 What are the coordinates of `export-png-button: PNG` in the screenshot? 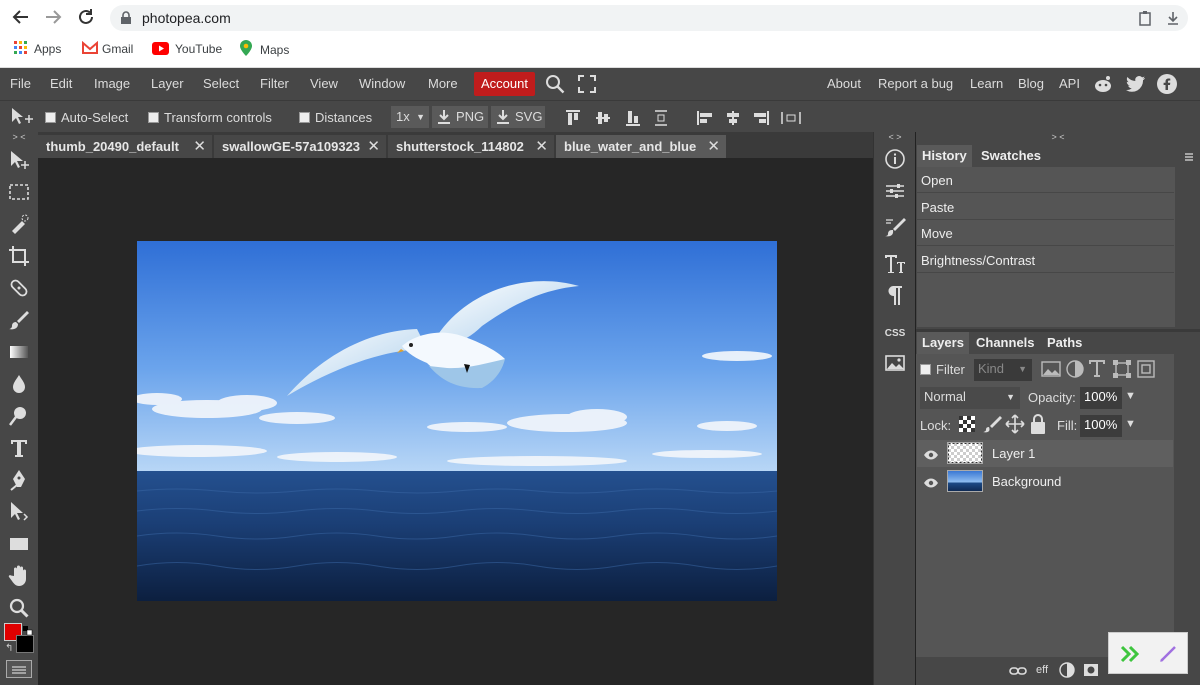 It's located at (460, 117).